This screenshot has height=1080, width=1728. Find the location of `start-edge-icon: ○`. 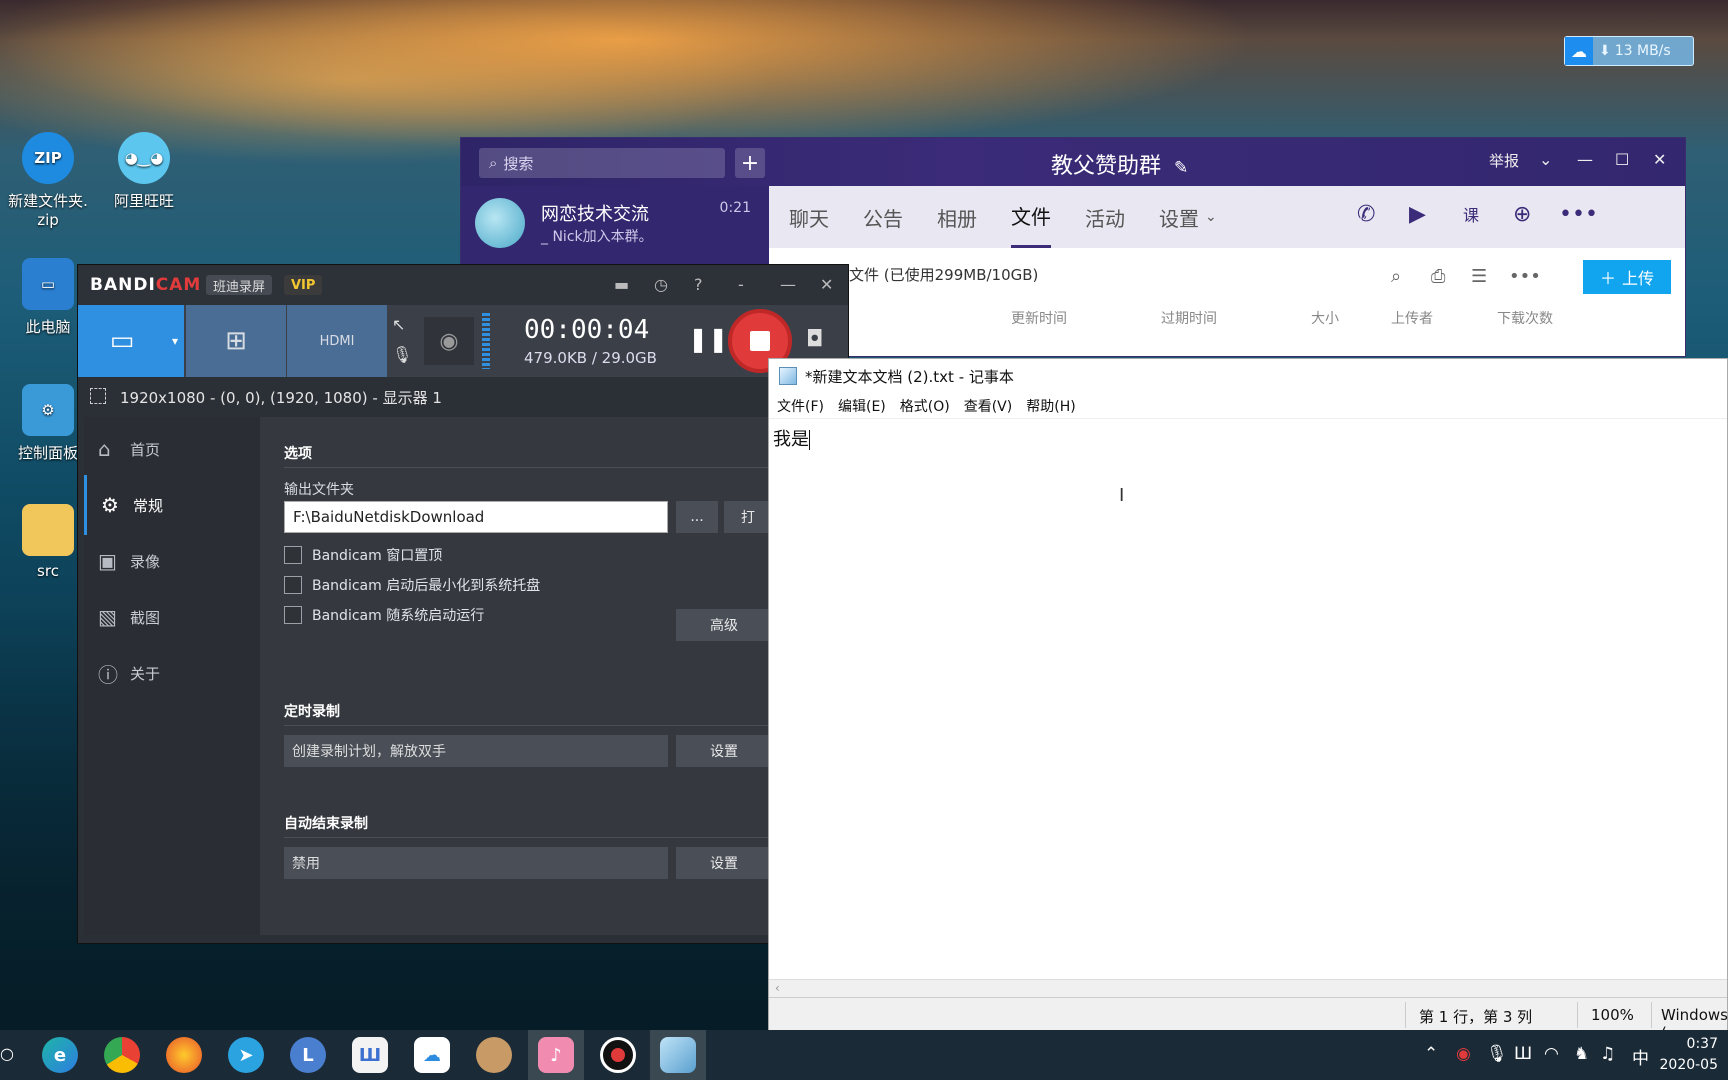

start-edge-icon: ○ is located at coordinates (7, 1053).